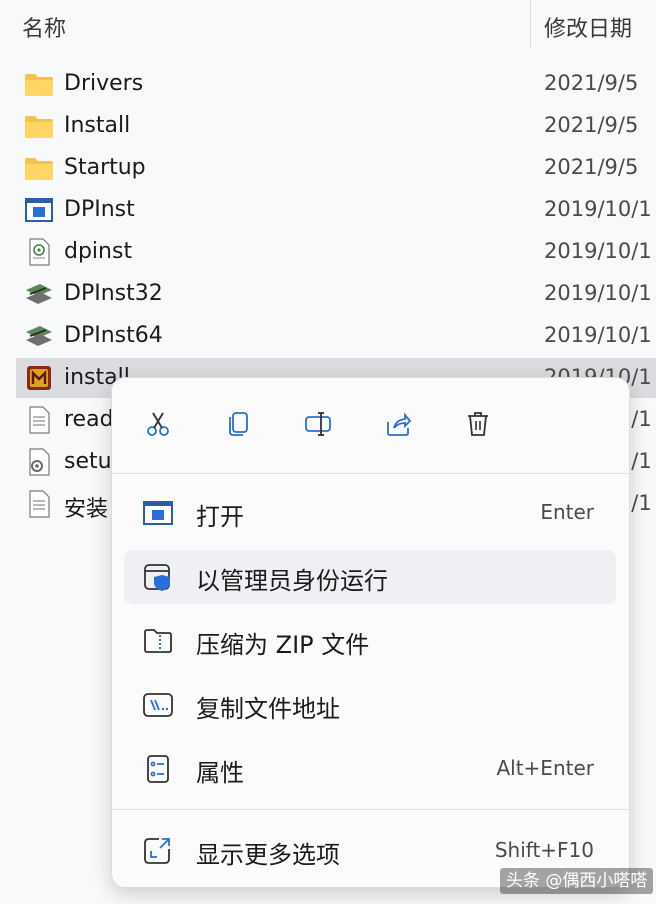 The height and width of the screenshot is (904, 656). Describe the element at coordinates (39, 462) in the screenshot. I see `setup-settings-icon` at that location.